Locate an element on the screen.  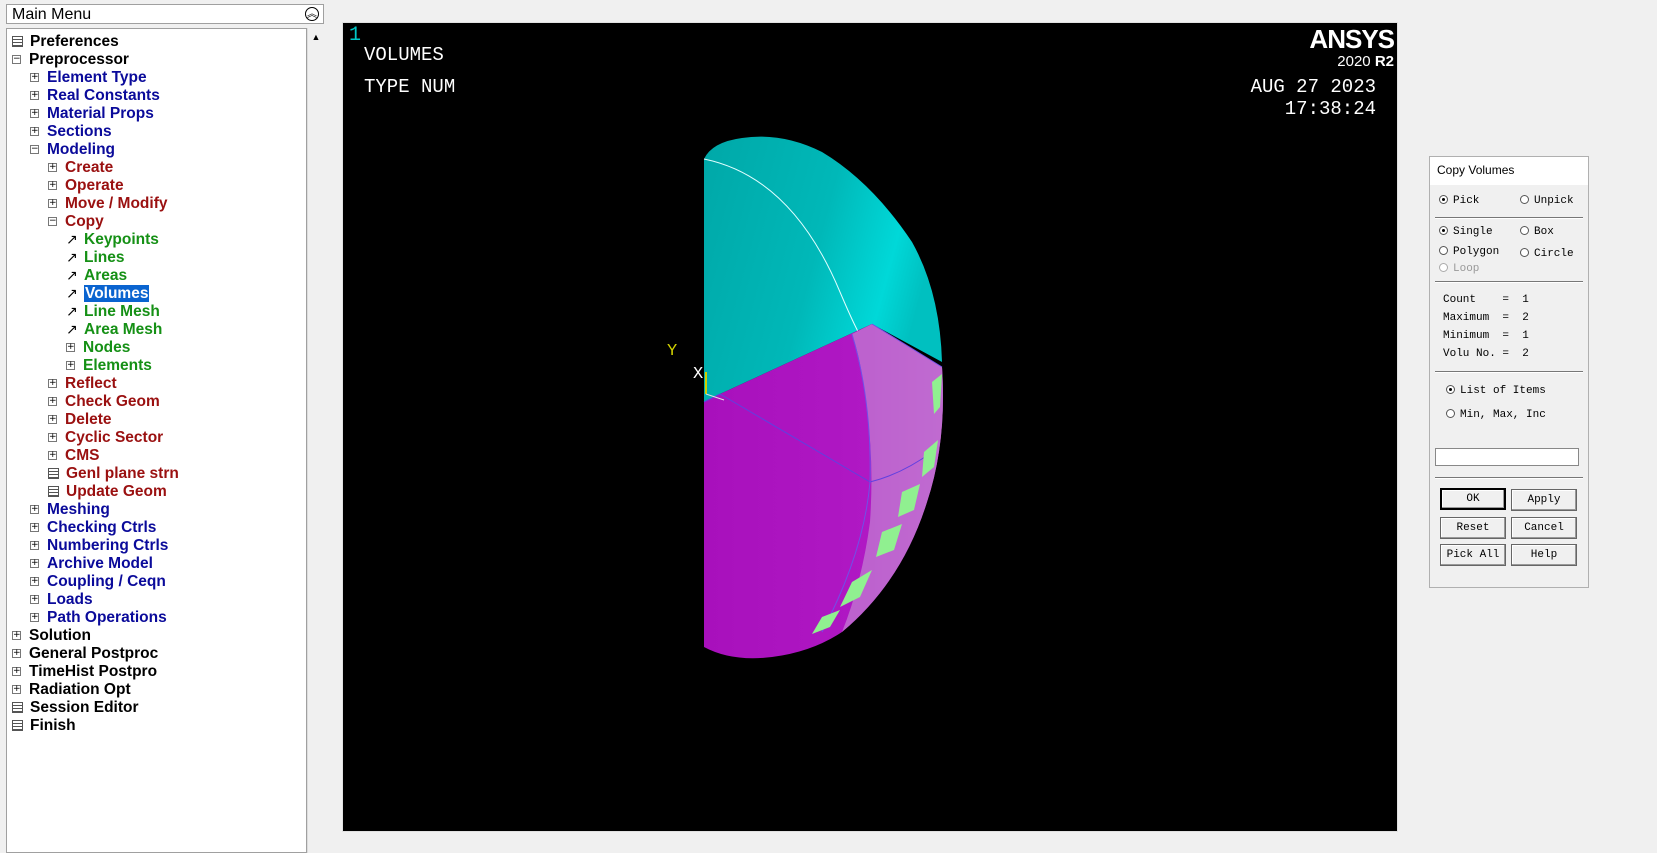
menu-item-coupling-ceqn: + Coupling / Ceqn is located at coordinates (98, 581).